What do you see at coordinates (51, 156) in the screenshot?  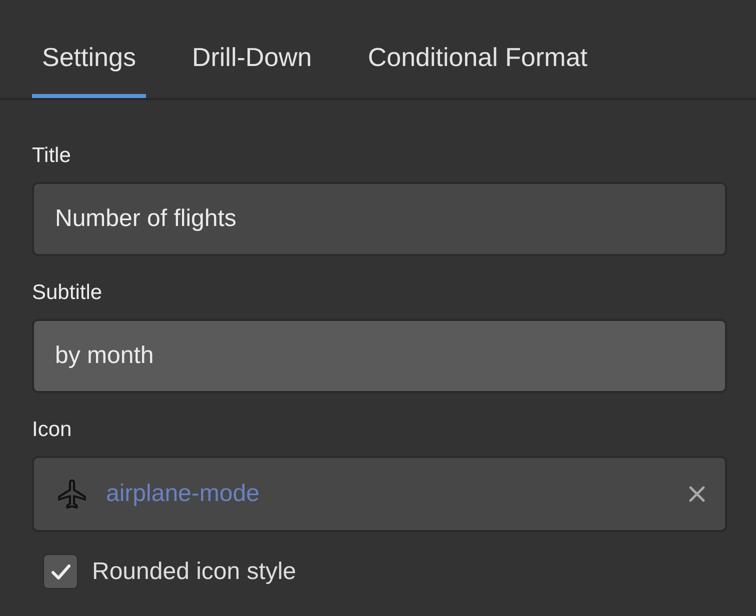 I see `field-label: Title` at bounding box center [51, 156].